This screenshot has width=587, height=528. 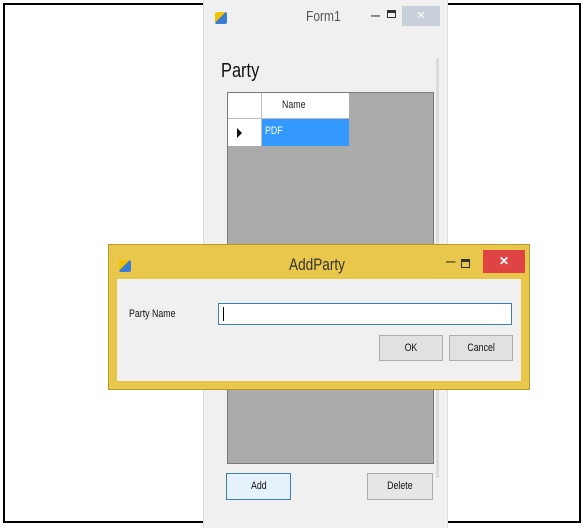 I want to click on grid-cell-text: PDF, so click(x=274, y=131).